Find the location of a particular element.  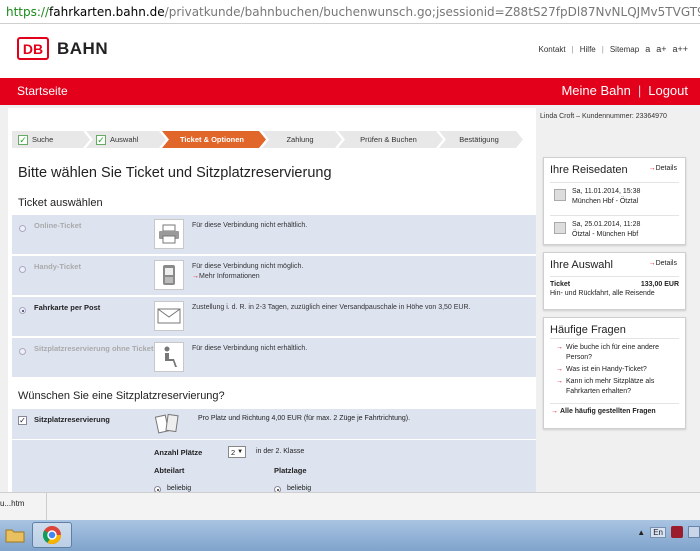

step-label: Zahlung is located at coordinates (300, 139).